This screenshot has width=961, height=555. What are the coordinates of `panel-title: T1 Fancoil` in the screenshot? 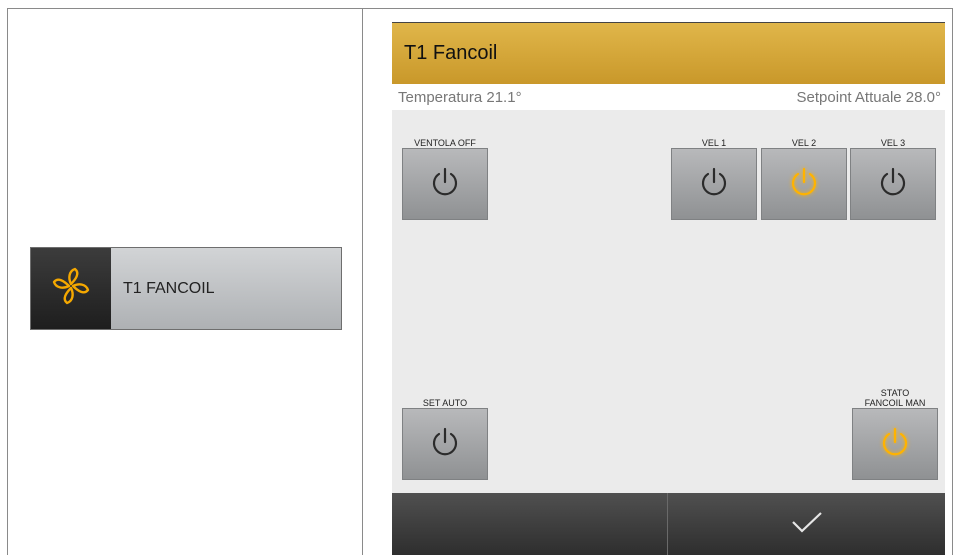 It's located at (668, 53).